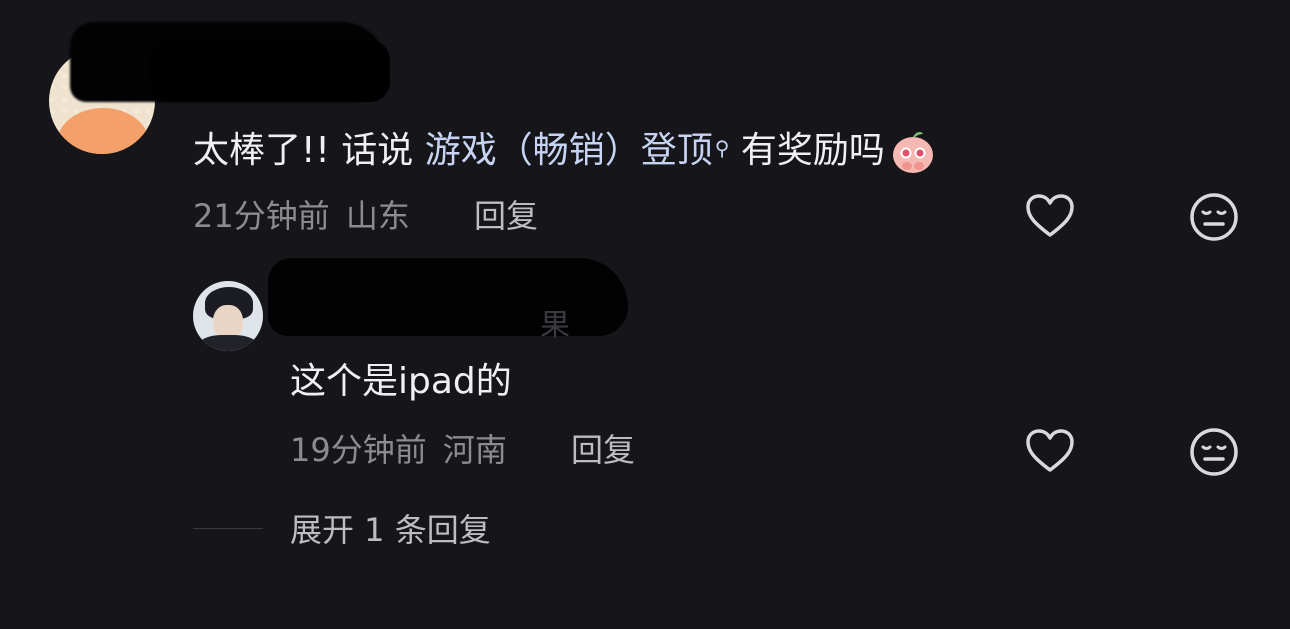  What do you see at coordinates (261, 216) in the screenshot?
I see `comment-time: 21分钟前` at bounding box center [261, 216].